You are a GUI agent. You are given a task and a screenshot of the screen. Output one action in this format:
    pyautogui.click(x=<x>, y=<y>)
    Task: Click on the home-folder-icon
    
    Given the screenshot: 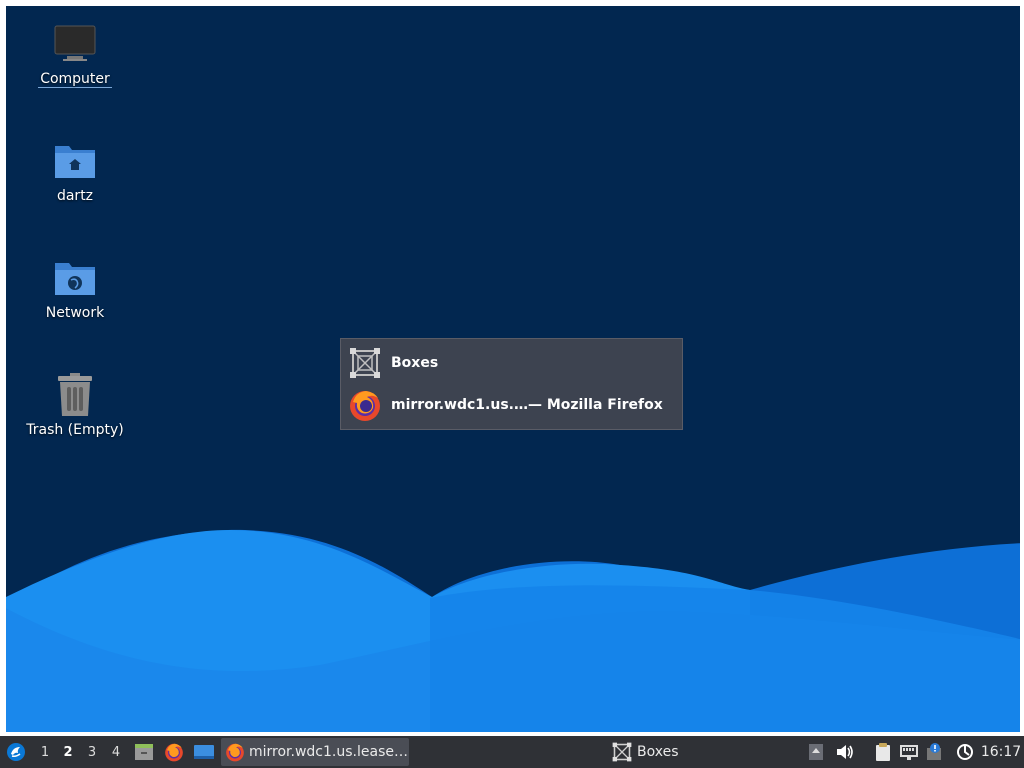 What is the action you would take?
    pyautogui.click(x=75, y=161)
    